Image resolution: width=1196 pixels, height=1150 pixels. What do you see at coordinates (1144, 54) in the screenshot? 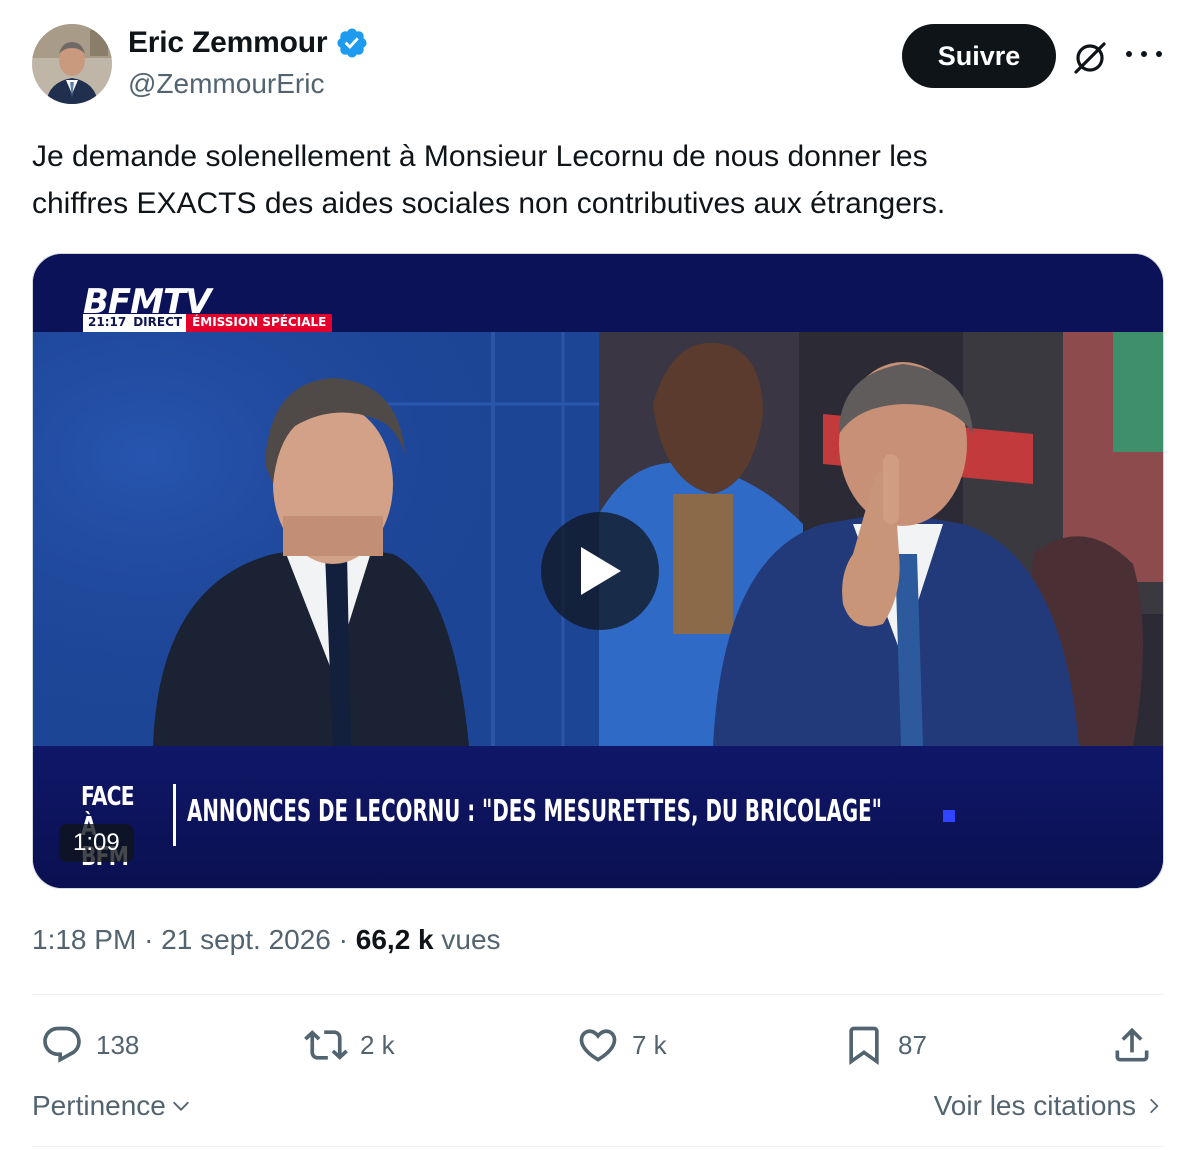
I see `more-options-icon` at bounding box center [1144, 54].